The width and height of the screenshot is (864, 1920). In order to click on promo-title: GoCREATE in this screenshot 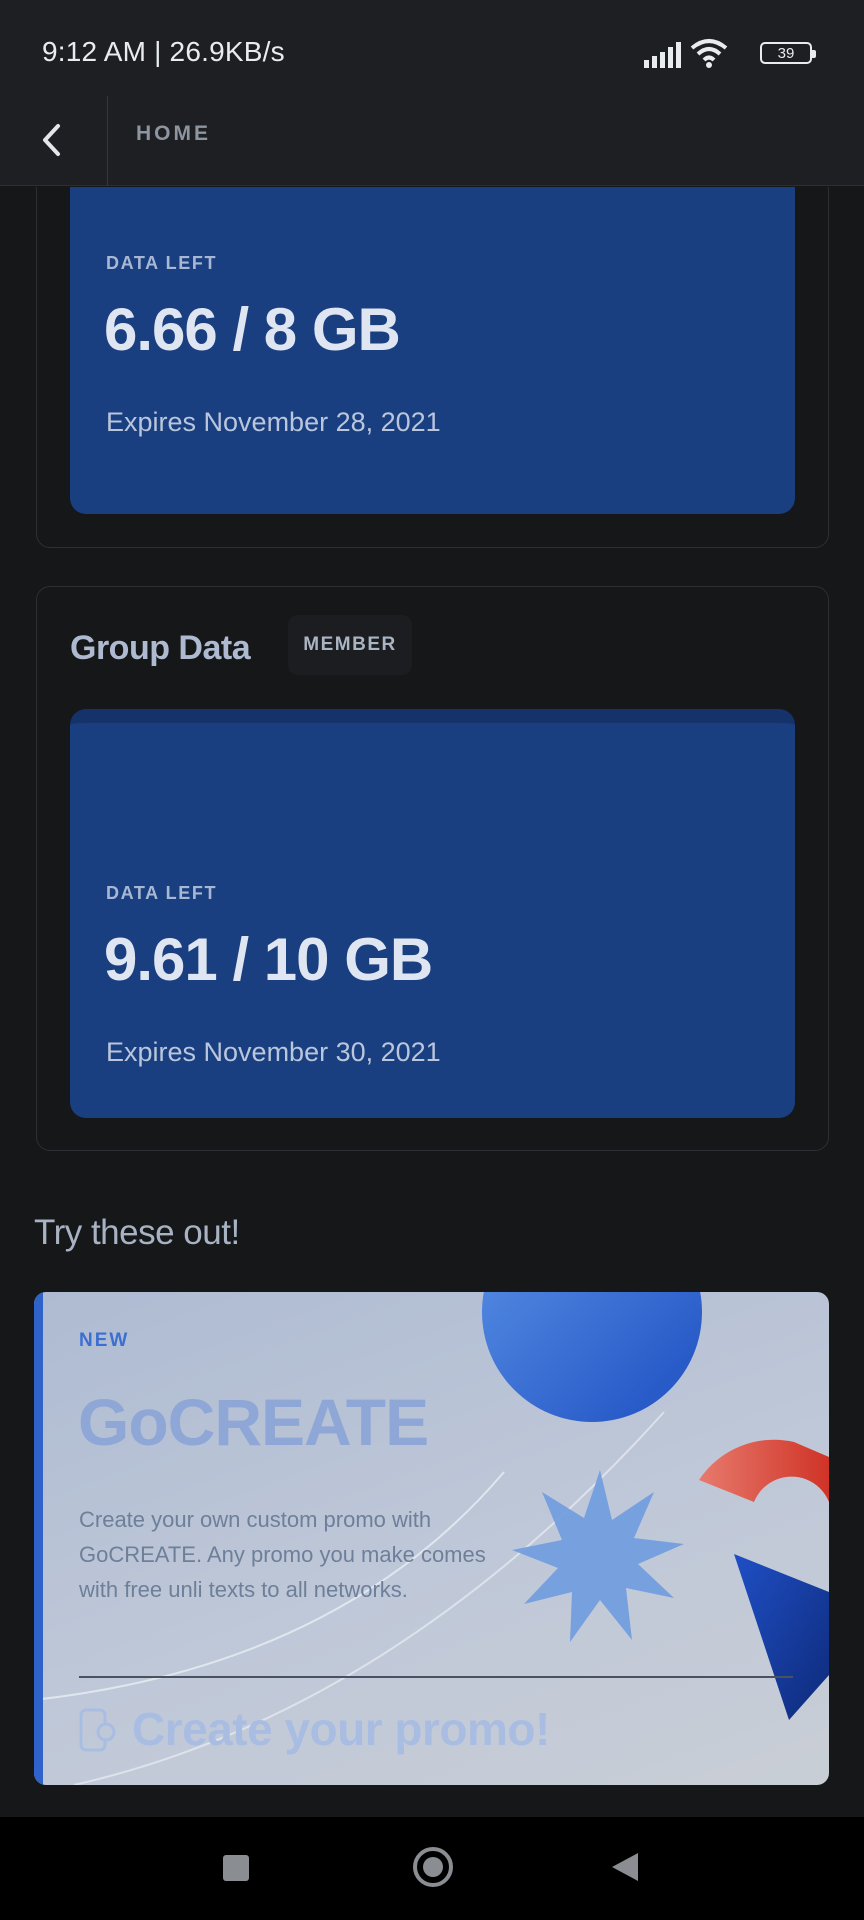, I will do `click(253, 1422)`.